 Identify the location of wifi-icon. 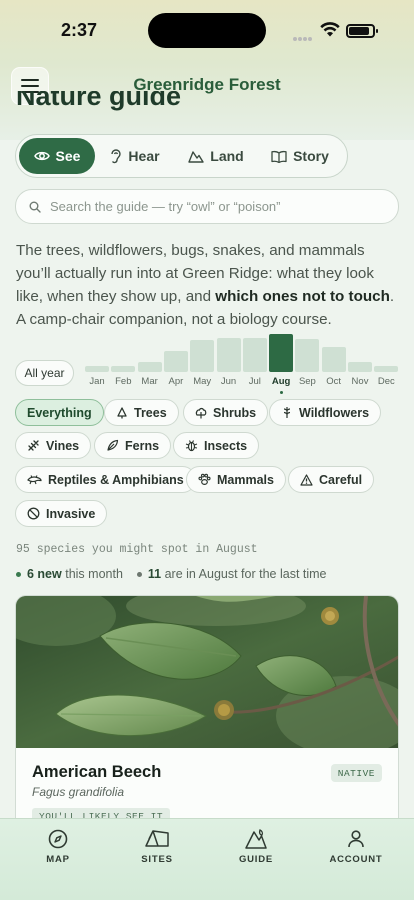
(330, 29).